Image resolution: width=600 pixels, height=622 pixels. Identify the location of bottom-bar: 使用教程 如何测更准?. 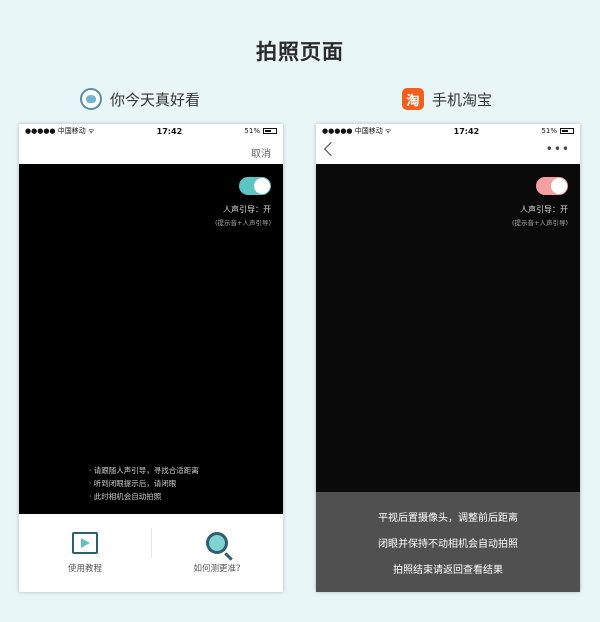
(151, 553).